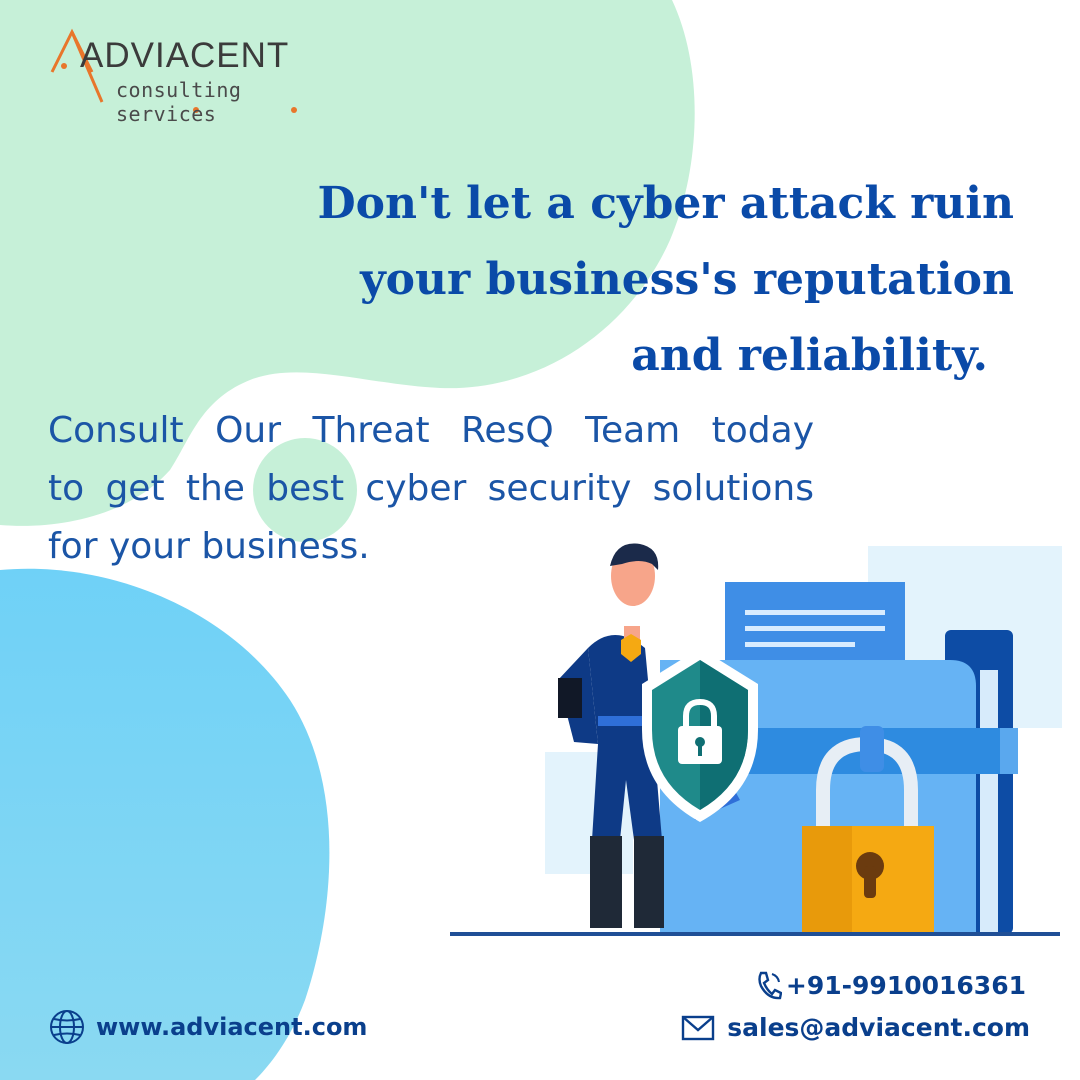 The height and width of the screenshot is (1080, 1080). I want to click on phone-contact: +91-9910016361, so click(891, 985).